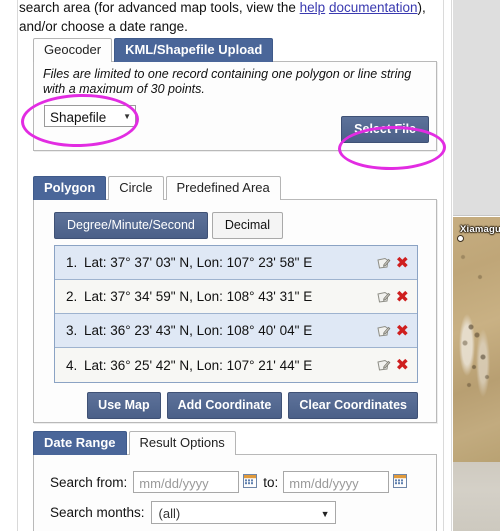  I want to click on coordinate-value: Lat: 37° 37' 03" N, Lon: 107° 23' 58" E, so click(198, 262).